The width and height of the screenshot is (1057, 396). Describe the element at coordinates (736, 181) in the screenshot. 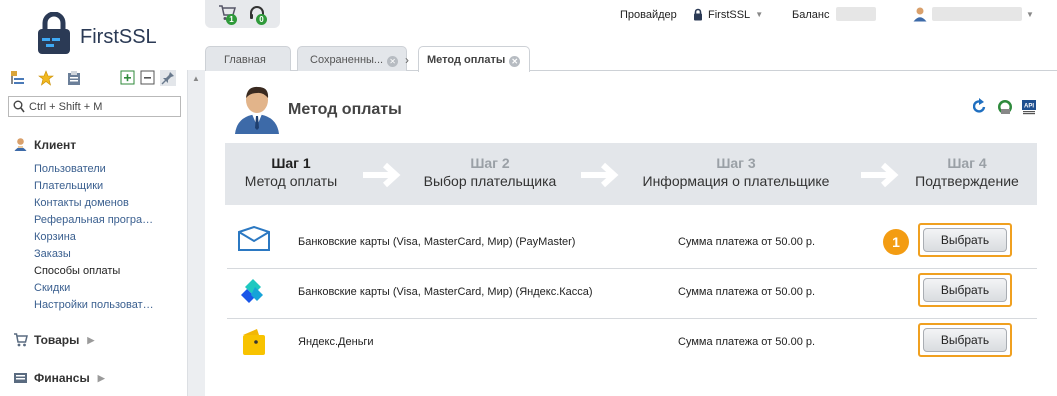

I see `step-3-title: Информация о плательщике` at that location.